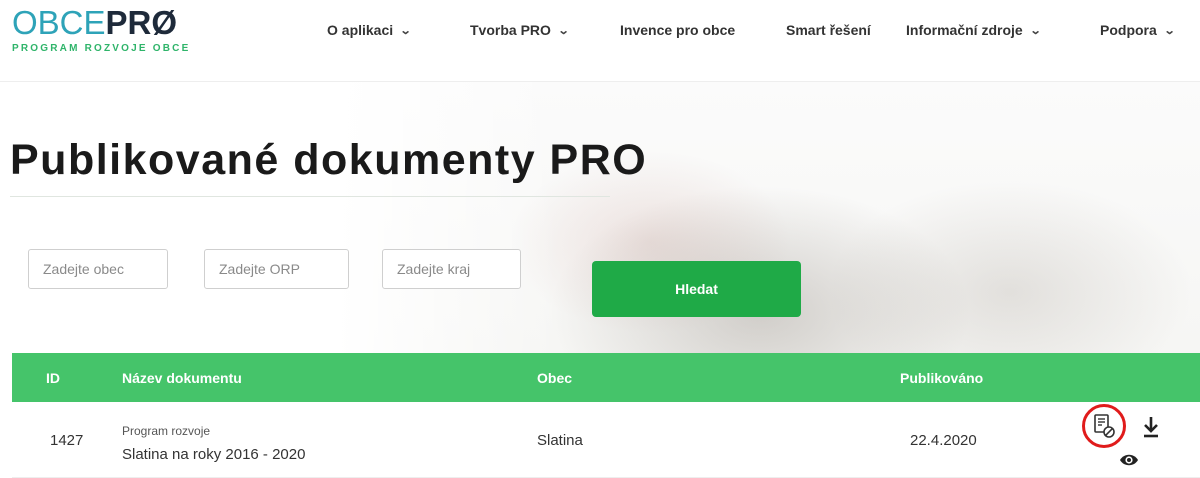  Describe the element at coordinates (310, 196) in the screenshot. I see `title-divider` at that location.